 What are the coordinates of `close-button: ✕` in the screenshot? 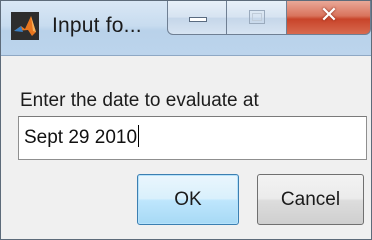 It's located at (329, 18).